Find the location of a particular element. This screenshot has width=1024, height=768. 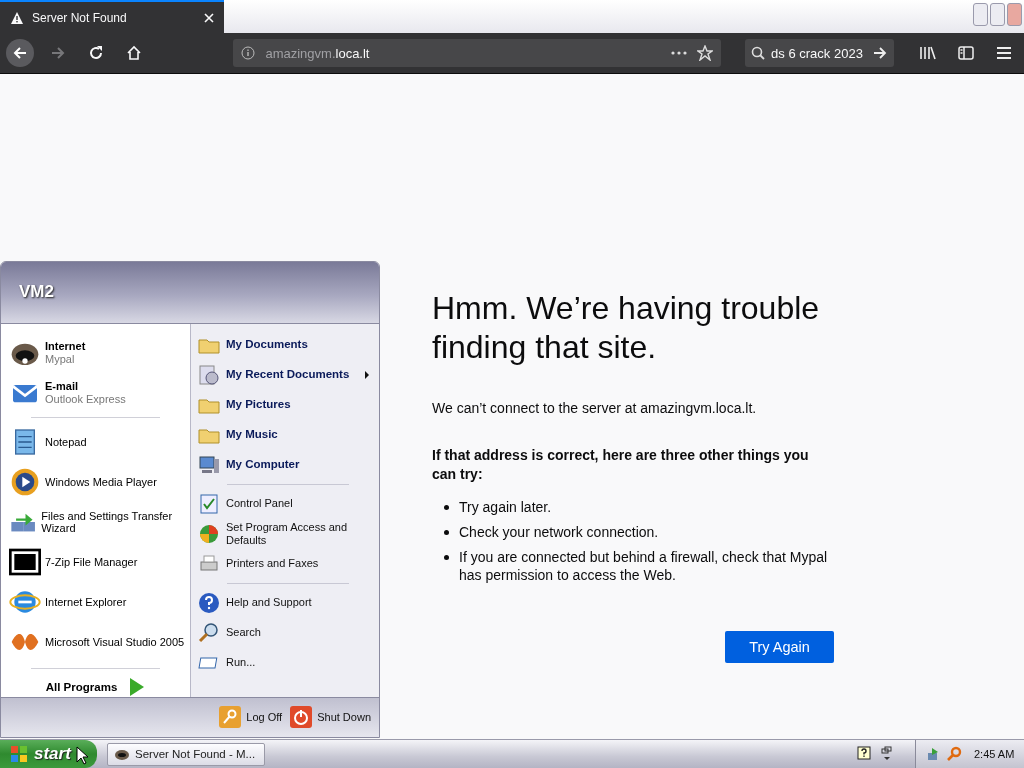

menu-item: Internet Explorer is located at coordinates (95, 601).